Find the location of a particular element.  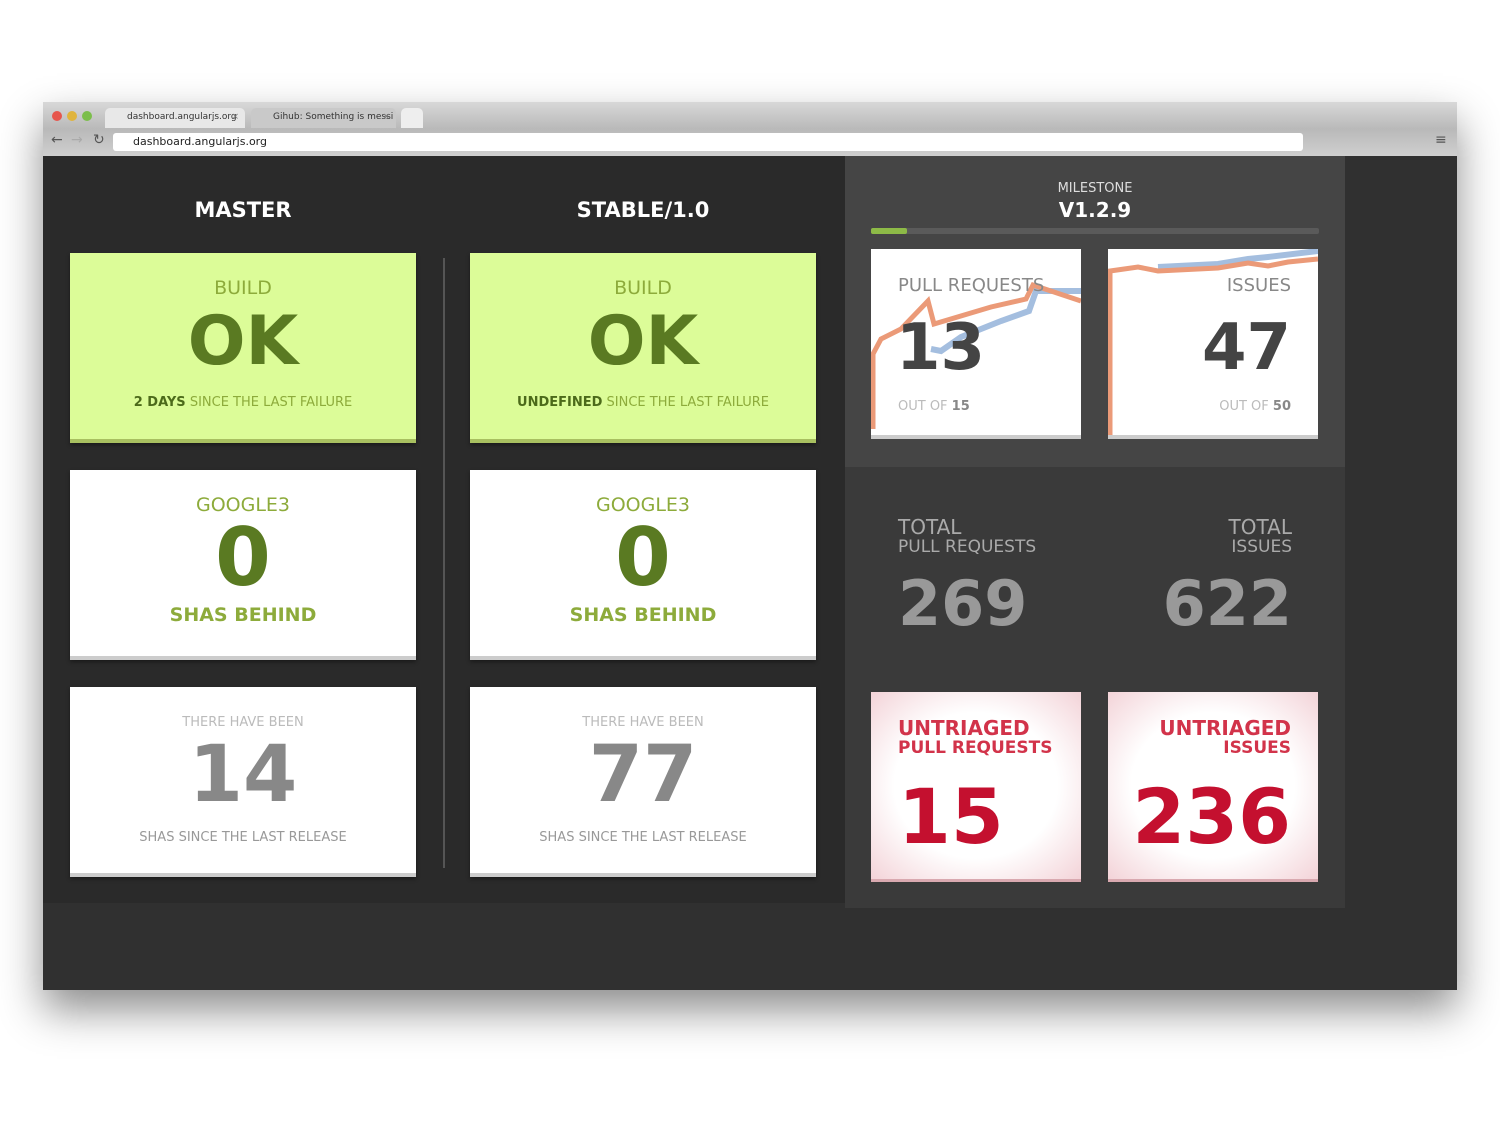

prs-count: 13 is located at coordinates (941, 348).